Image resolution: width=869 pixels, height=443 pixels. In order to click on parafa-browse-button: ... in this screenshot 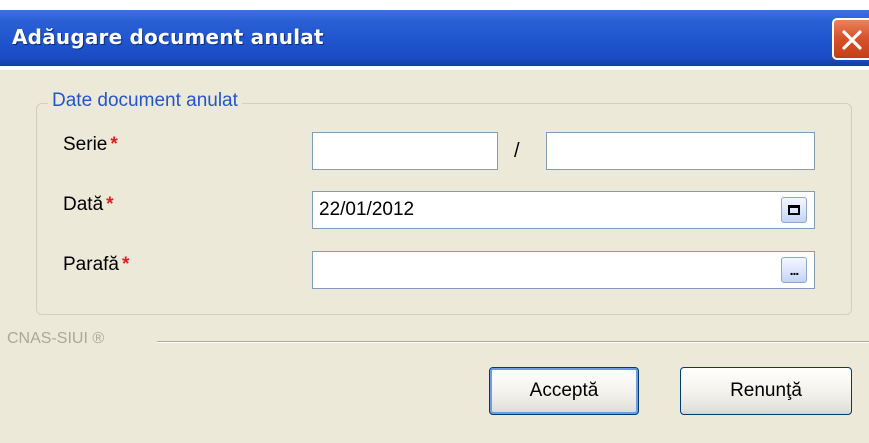, I will do `click(794, 270)`.